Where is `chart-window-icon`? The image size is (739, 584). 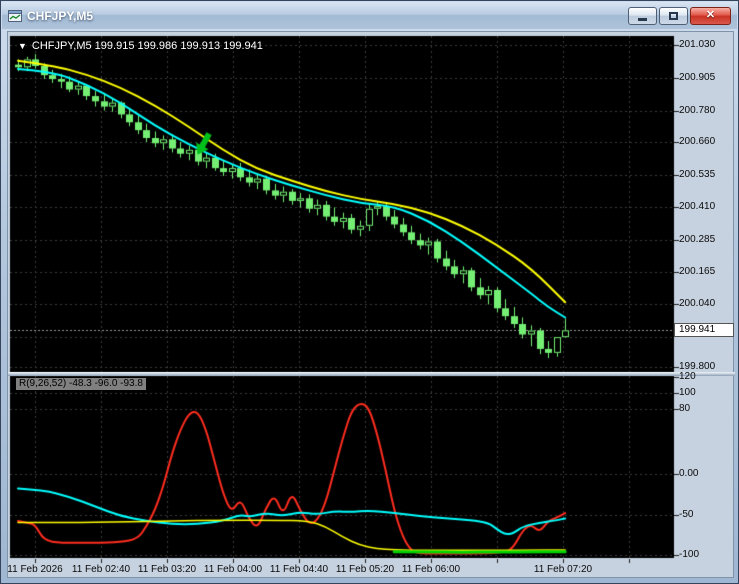
chart-window-icon is located at coordinates (15, 15).